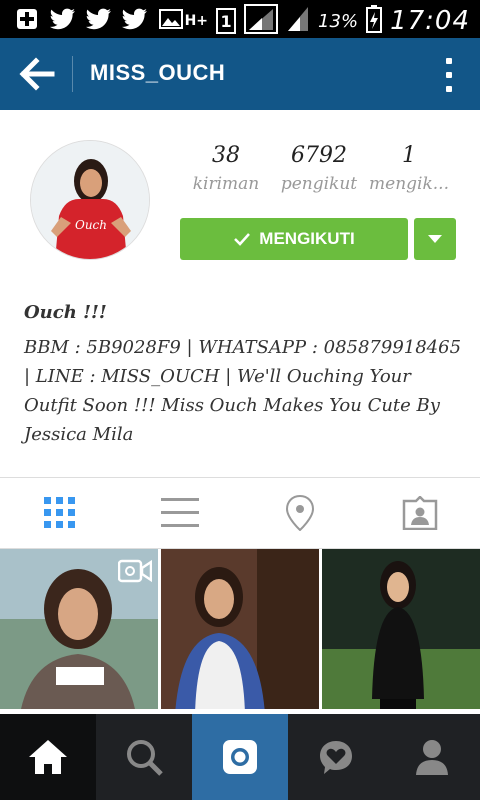  What do you see at coordinates (226, 184) in the screenshot?
I see `posts-label: kiriman` at bounding box center [226, 184].